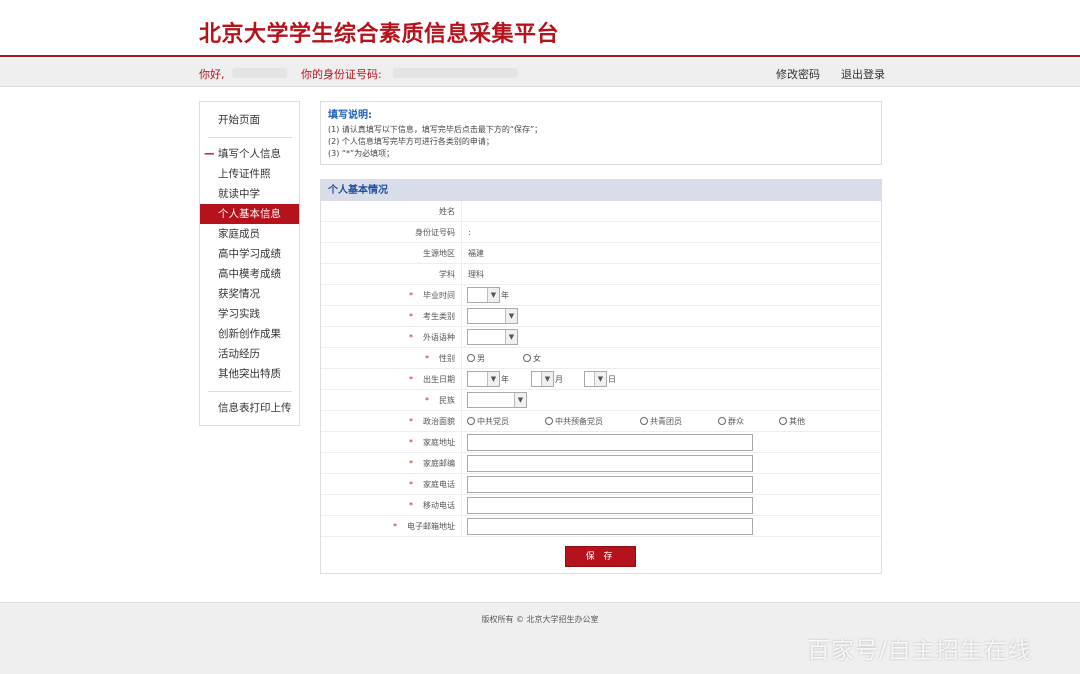  Describe the element at coordinates (361, 153) in the screenshot. I see `instruction-line: (3) “*”为必填项；` at that location.